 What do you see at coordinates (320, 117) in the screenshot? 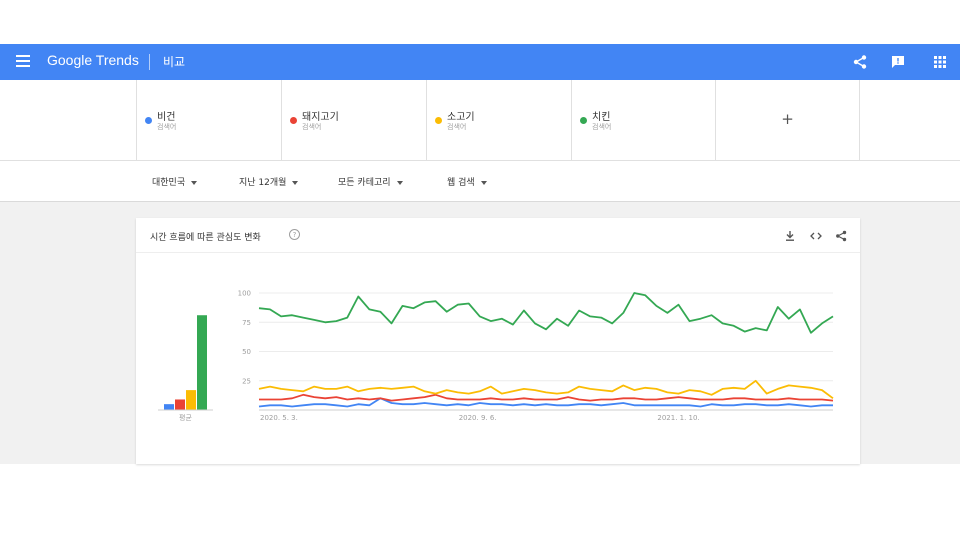
I see `term-name: 돼지고기` at bounding box center [320, 117].